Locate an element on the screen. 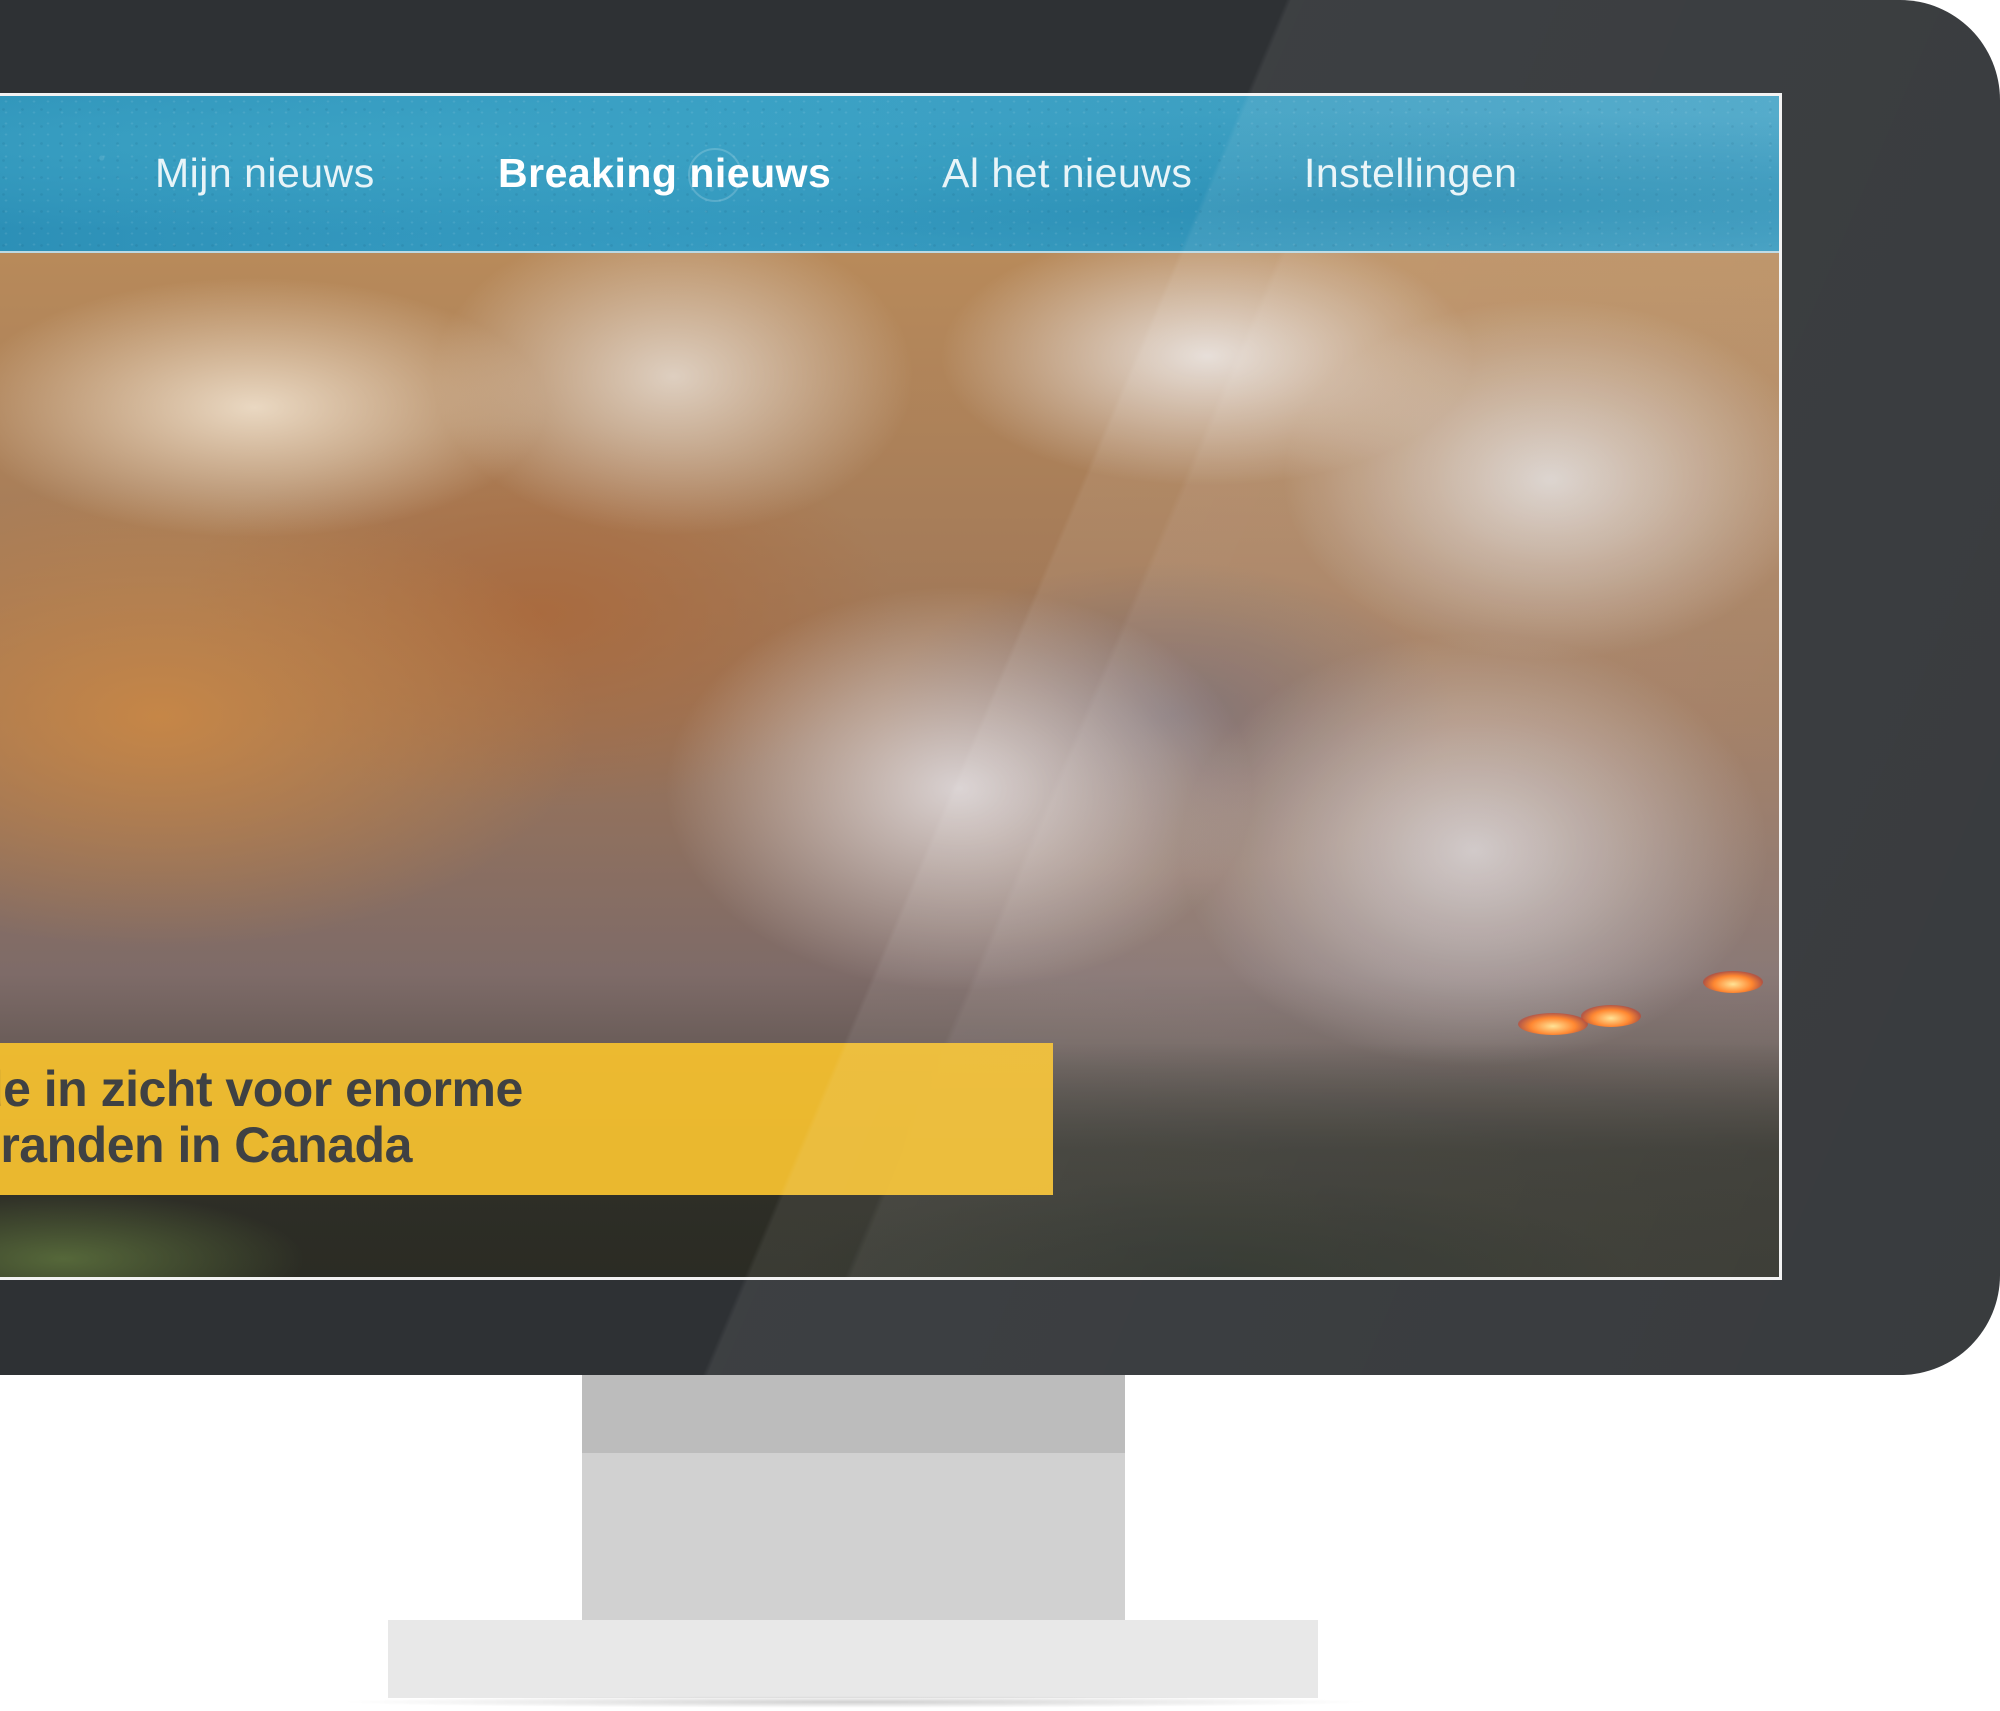  monitor-base-shadow is located at coordinates (855, 1702).